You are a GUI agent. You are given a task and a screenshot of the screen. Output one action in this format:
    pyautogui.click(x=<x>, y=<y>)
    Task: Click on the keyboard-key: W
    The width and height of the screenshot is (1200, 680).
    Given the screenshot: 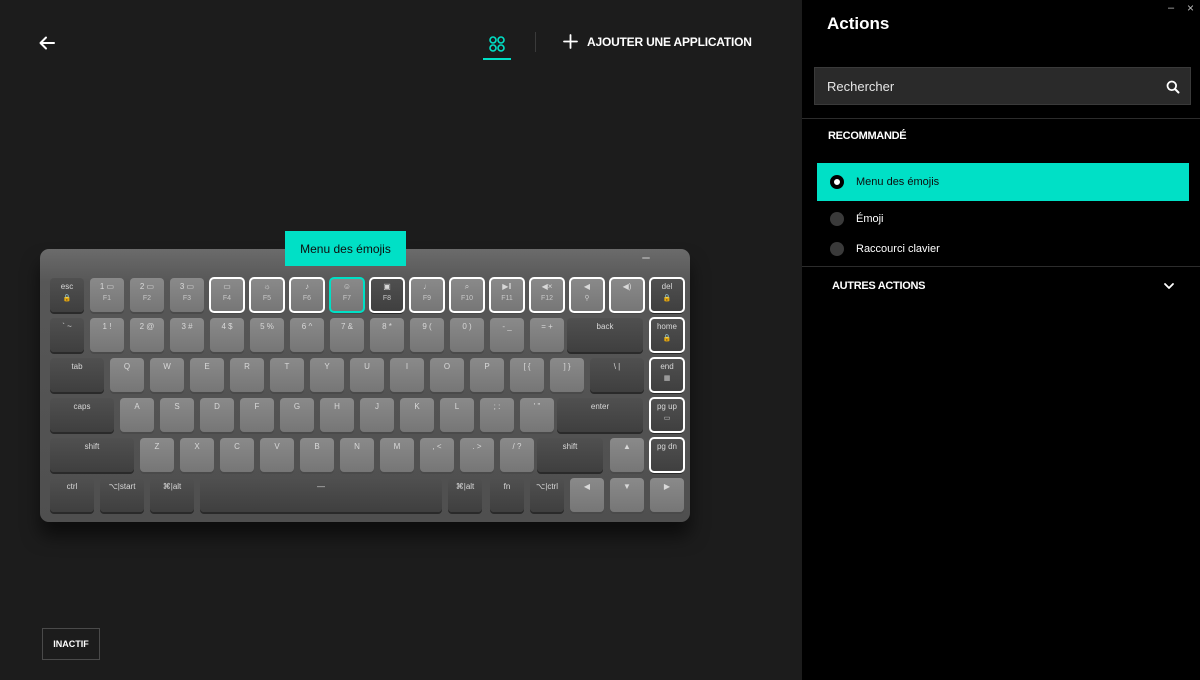 What is the action you would take?
    pyautogui.click(x=167, y=375)
    